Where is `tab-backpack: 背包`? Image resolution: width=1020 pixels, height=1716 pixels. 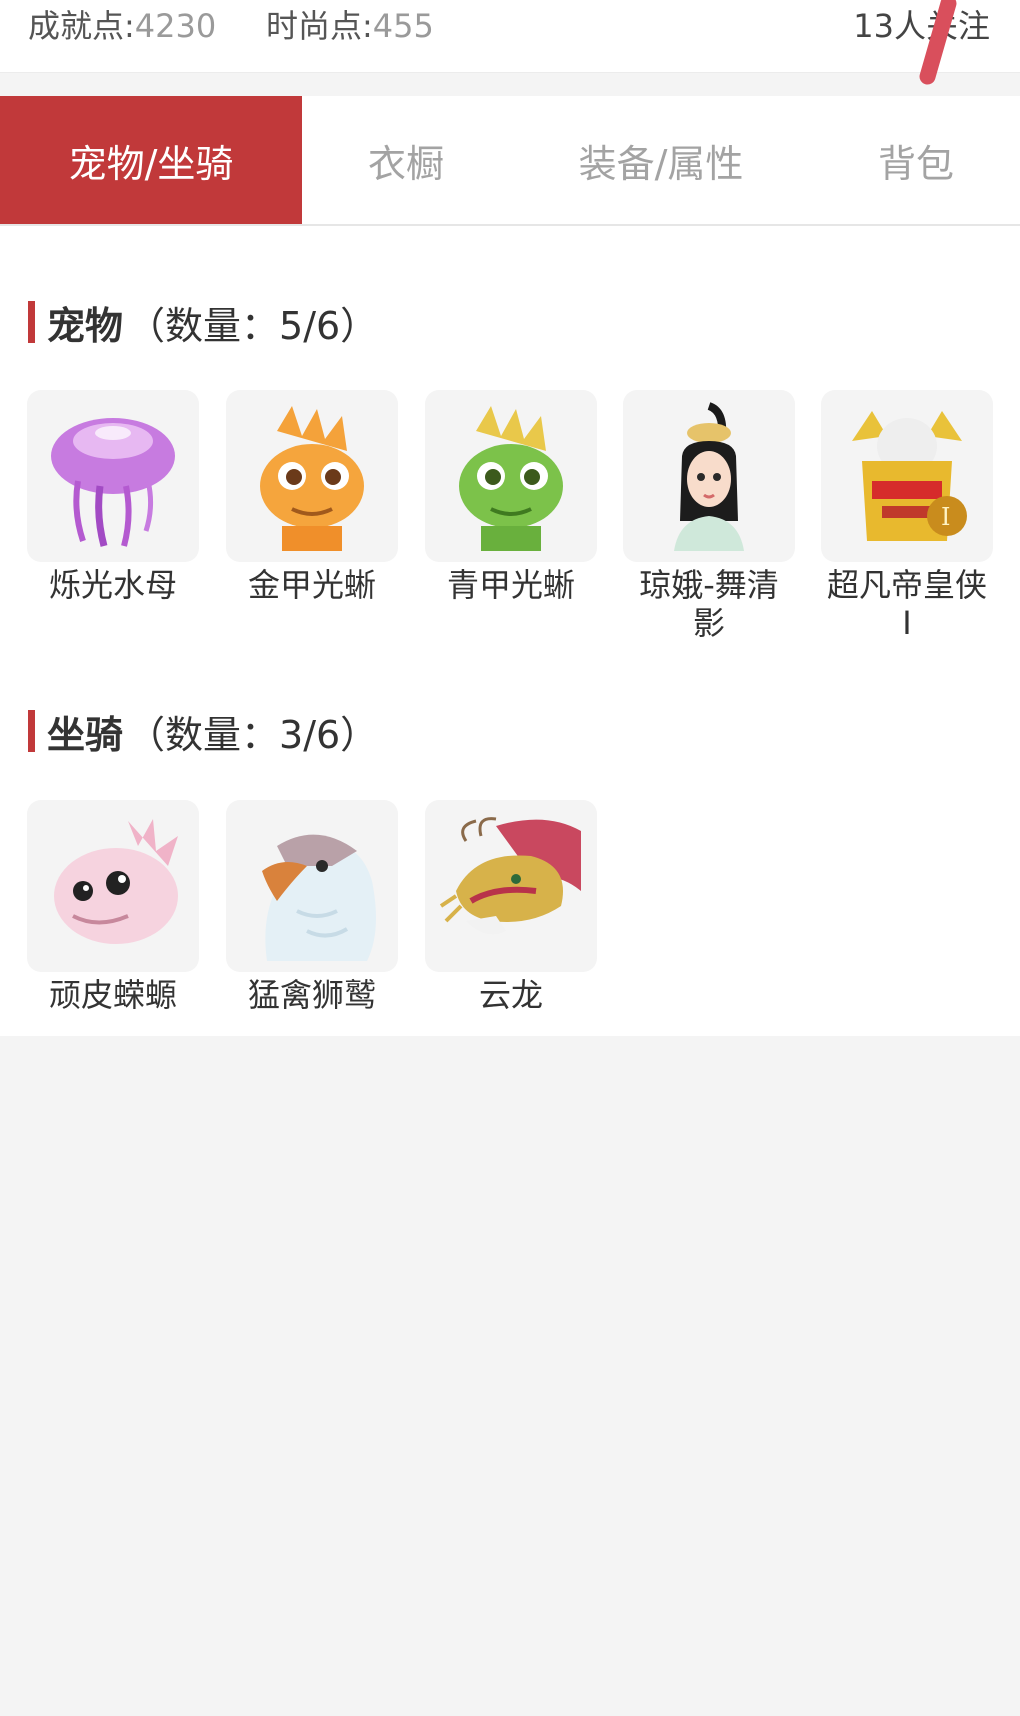 tab-backpack: 背包 is located at coordinates (916, 160).